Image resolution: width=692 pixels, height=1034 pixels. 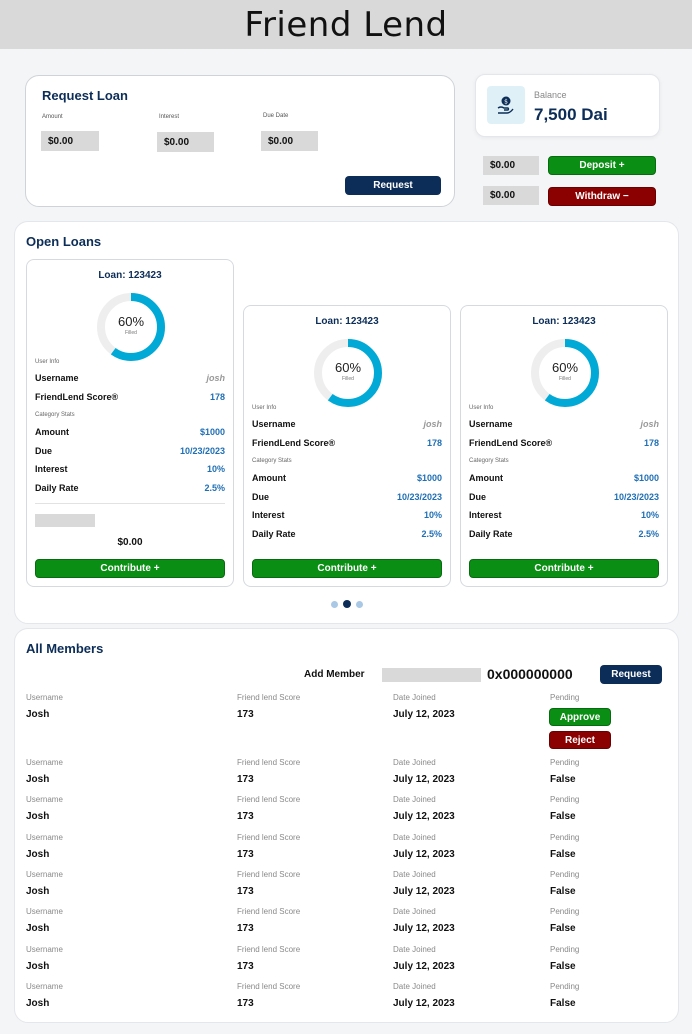 I want to click on daily-rate-value: 2.5%, so click(x=431, y=534).